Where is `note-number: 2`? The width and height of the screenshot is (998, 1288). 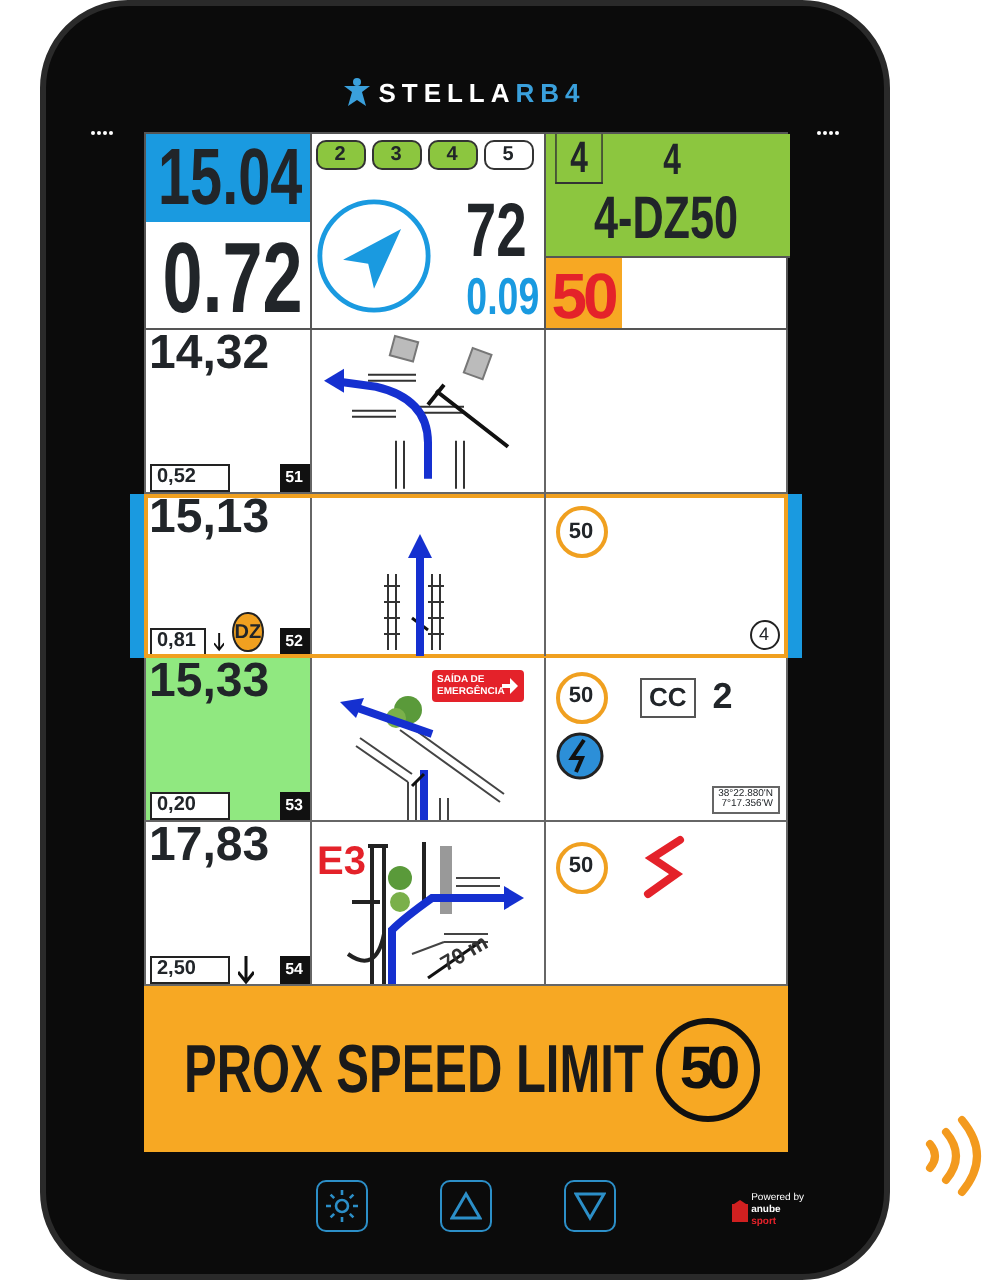
note-number: 2 is located at coordinates (722, 697).